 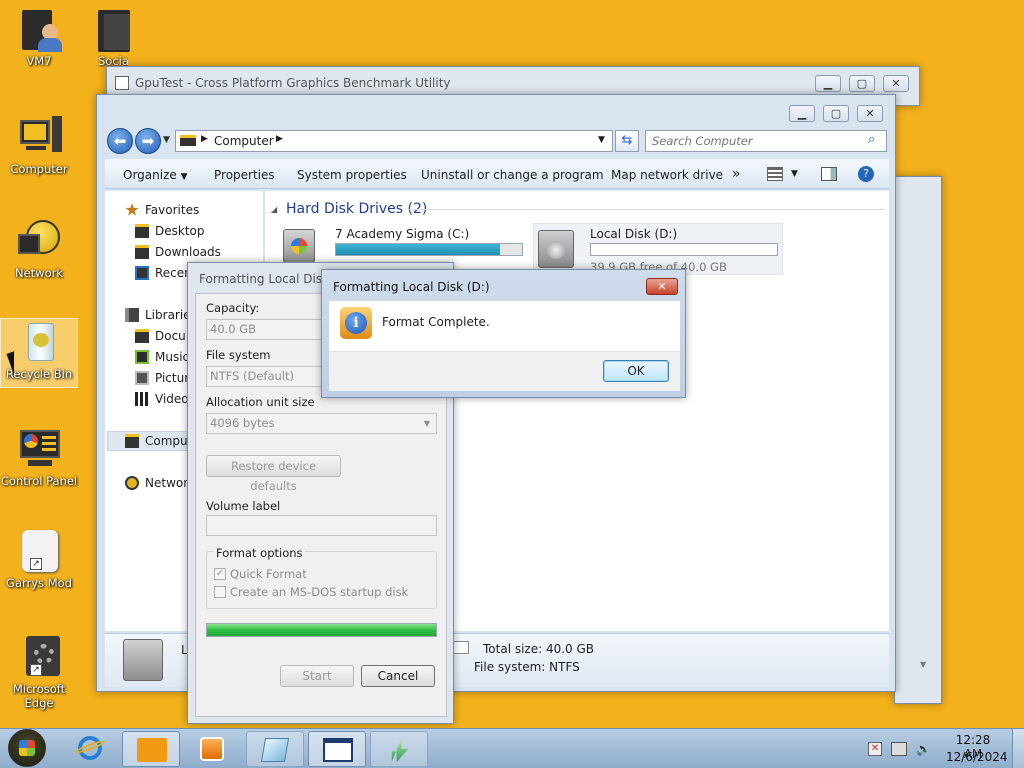 I want to click on gputest-icon, so click(x=400, y=750).